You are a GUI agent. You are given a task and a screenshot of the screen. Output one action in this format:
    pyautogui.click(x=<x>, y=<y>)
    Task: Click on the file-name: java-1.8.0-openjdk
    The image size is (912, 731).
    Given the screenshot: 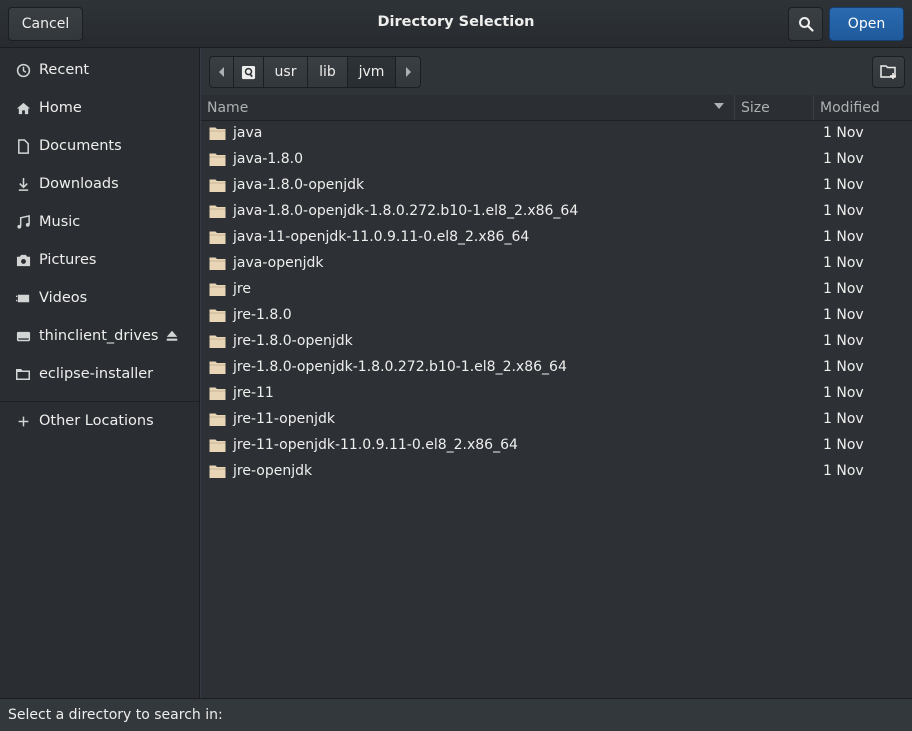 What is the action you would take?
    pyautogui.click(x=299, y=185)
    